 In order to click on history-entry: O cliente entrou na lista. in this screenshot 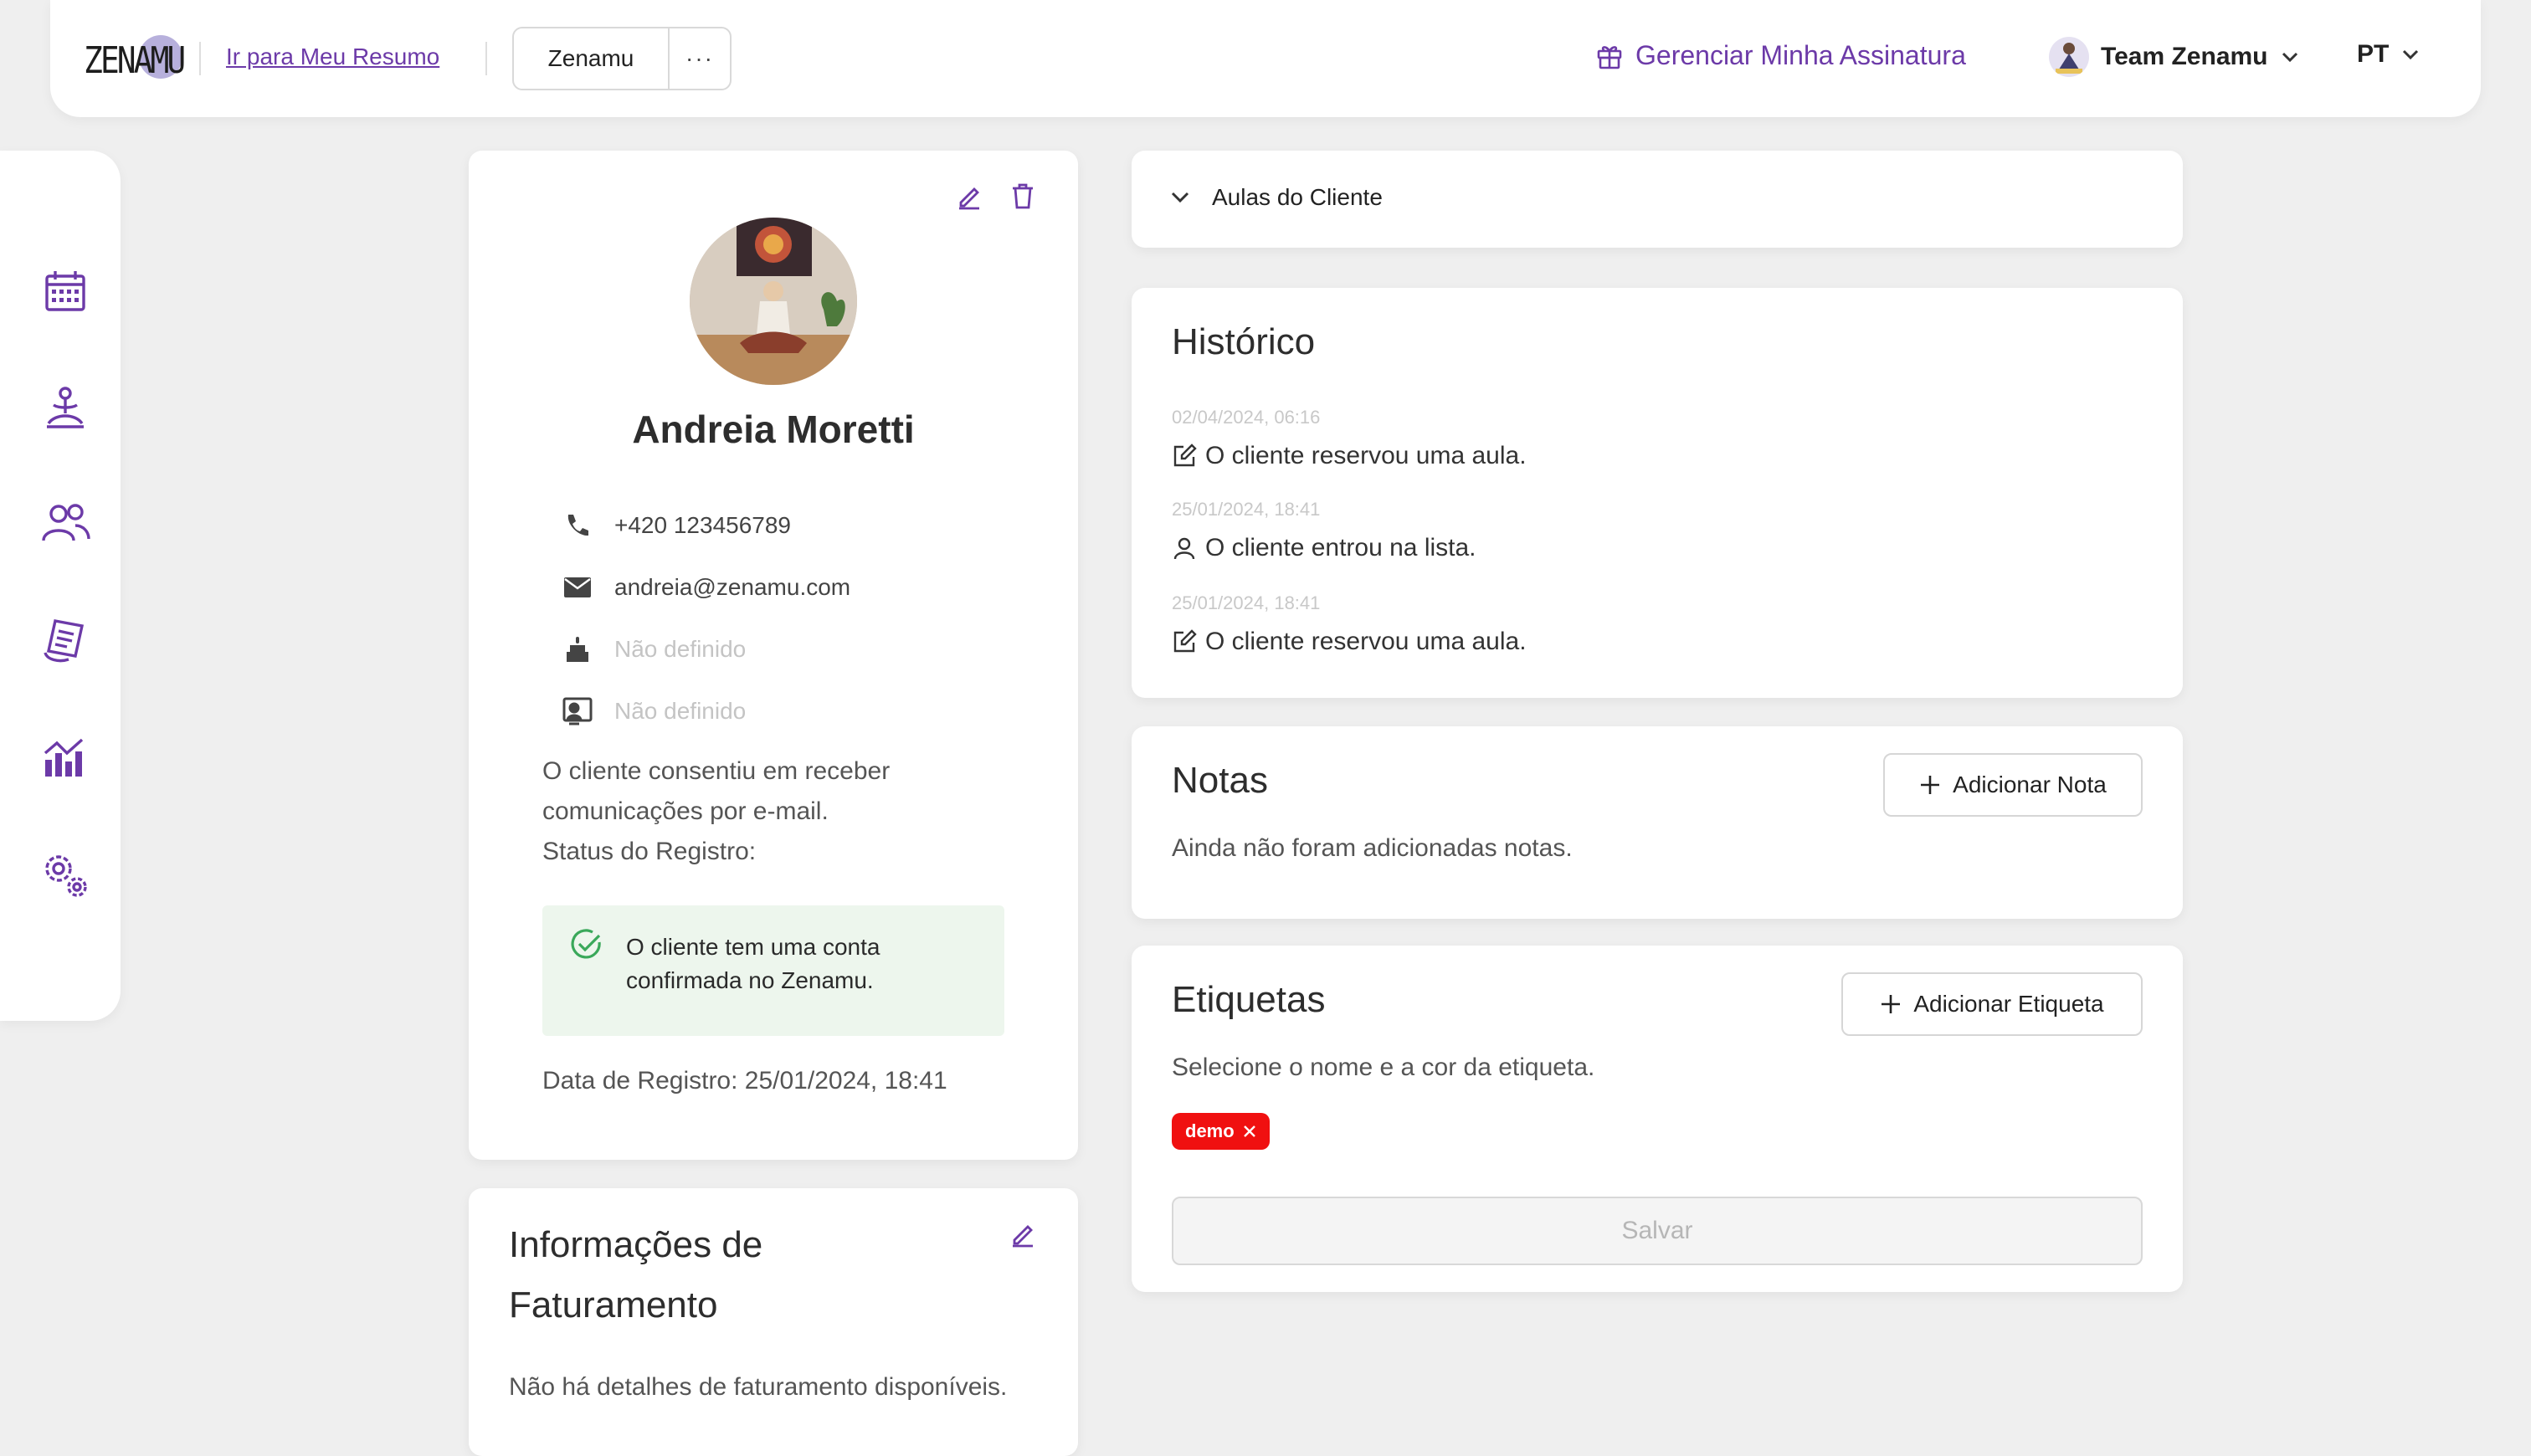, I will do `click(1324, 548)`.